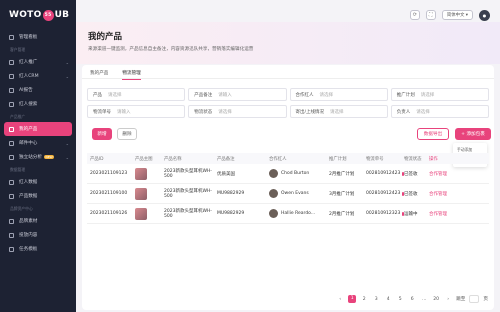 Image resolution: width=500 pixels, height=312 pixels. What do you see at coordinates (18, 169) in the screenshot?
I see `nav-group-label: 数据管理` at bounding box center [18, 169].